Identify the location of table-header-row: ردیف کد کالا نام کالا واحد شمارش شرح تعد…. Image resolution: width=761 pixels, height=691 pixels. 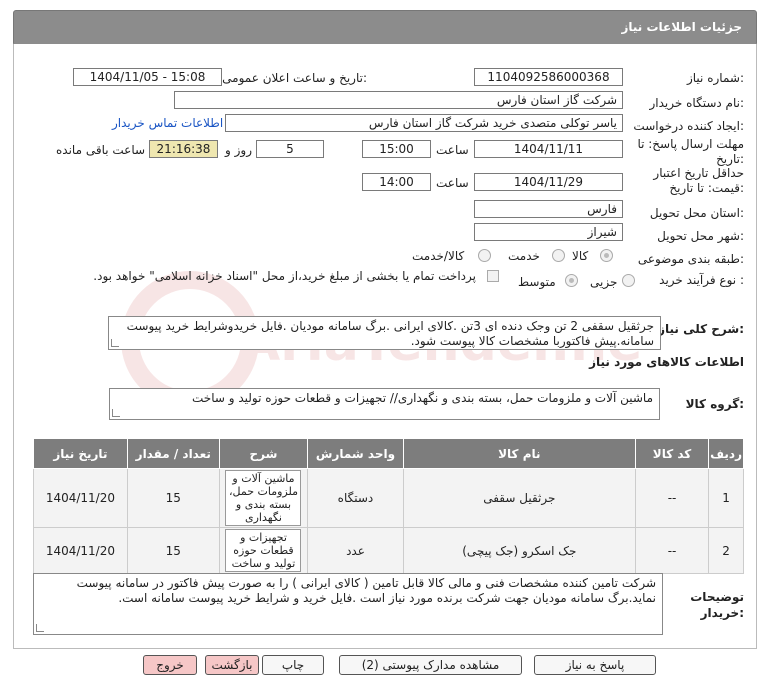
(388, 453).